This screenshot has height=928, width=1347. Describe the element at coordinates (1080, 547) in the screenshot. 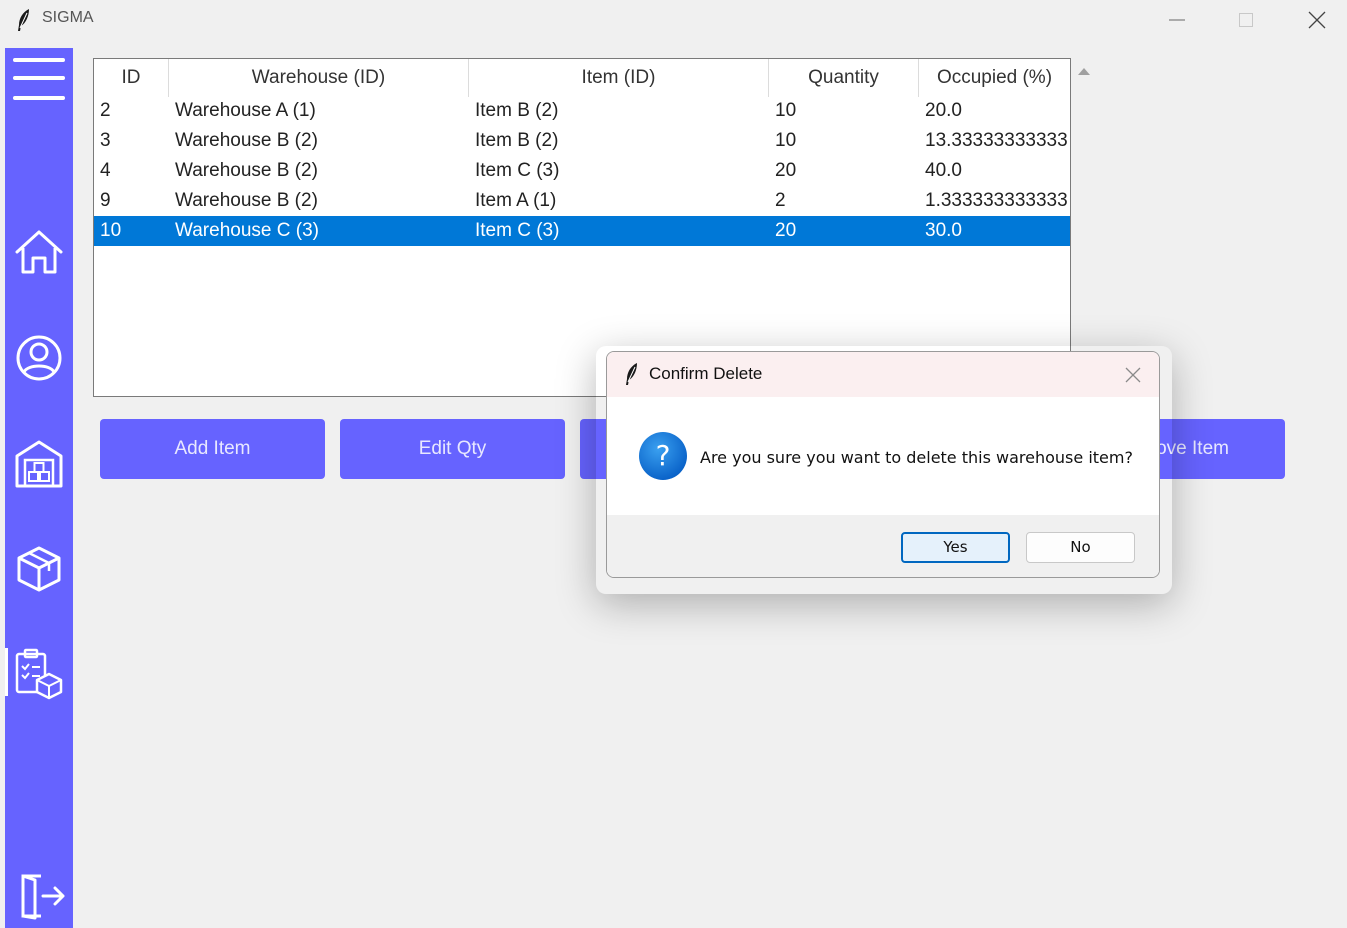

I see `no-button: No` at that location.